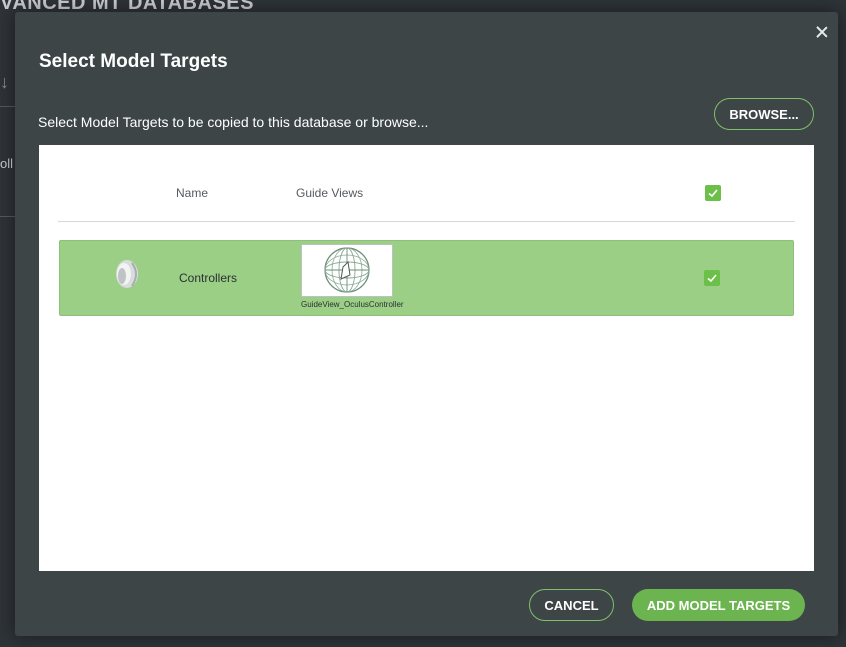  Describe the element at coordinates (352, 304) in the screenshot. I see `guide-view-caption: GuideView_OculusController` at that location.